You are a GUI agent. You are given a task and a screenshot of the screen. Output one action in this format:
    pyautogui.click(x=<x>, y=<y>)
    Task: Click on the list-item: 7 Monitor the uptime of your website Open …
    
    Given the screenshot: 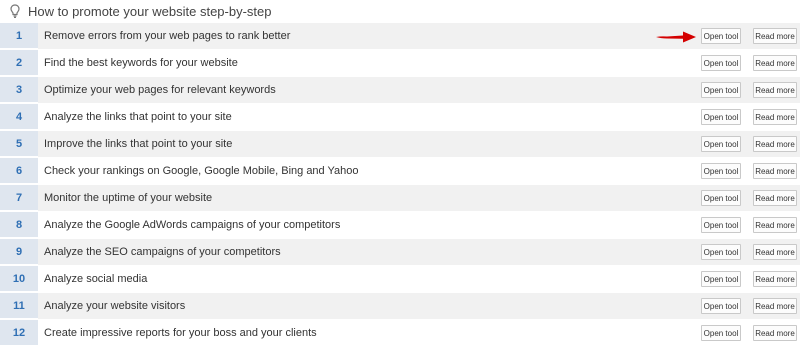 What is the action you would take?
    pyautogui.click(x=400, y=198)
    